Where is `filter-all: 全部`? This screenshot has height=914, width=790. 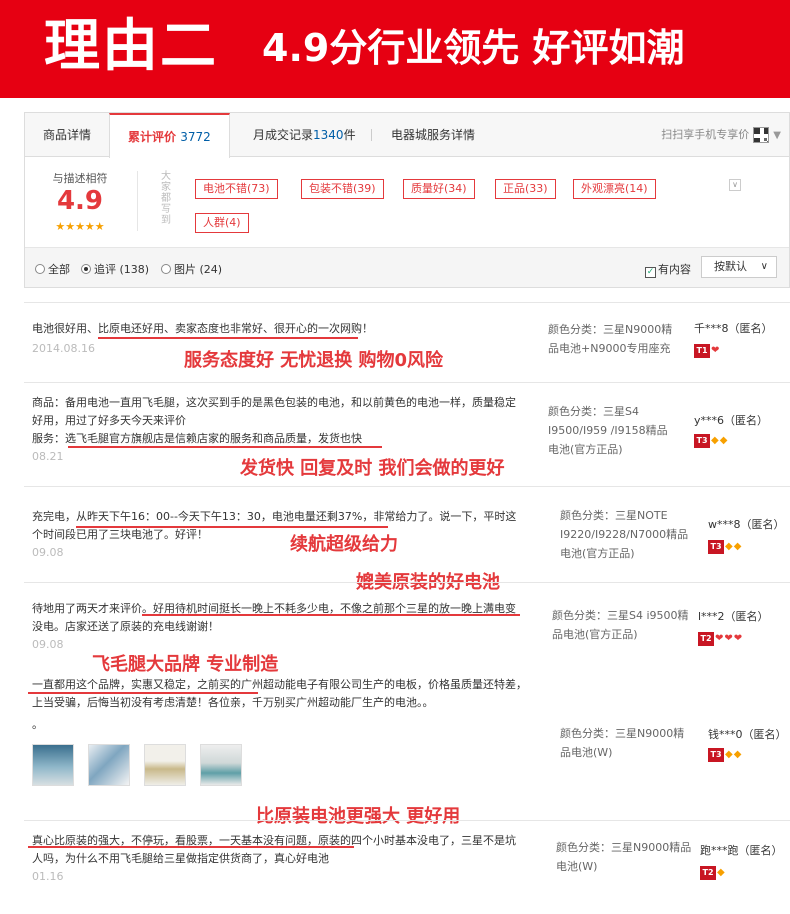 filter-all: 全部 is located at coordinates (52, 269).